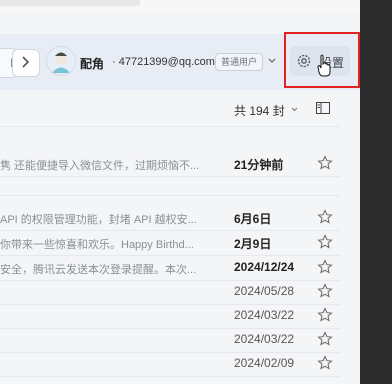 The image size is (392, 384). Describe the element at coordinates (376, 192) in the screenshot. I see `window-edge` at that location.